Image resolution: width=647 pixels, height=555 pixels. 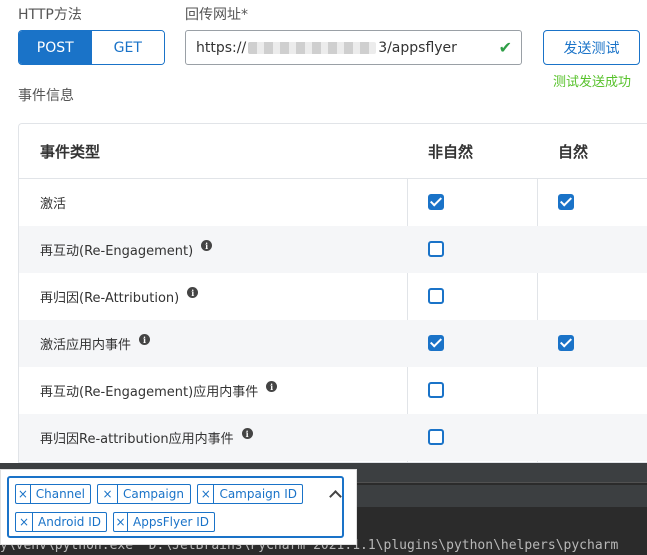 I want to click on table-row: 再互动(Re-Engagement)应用内事件 i, so click(x=333, y=390).